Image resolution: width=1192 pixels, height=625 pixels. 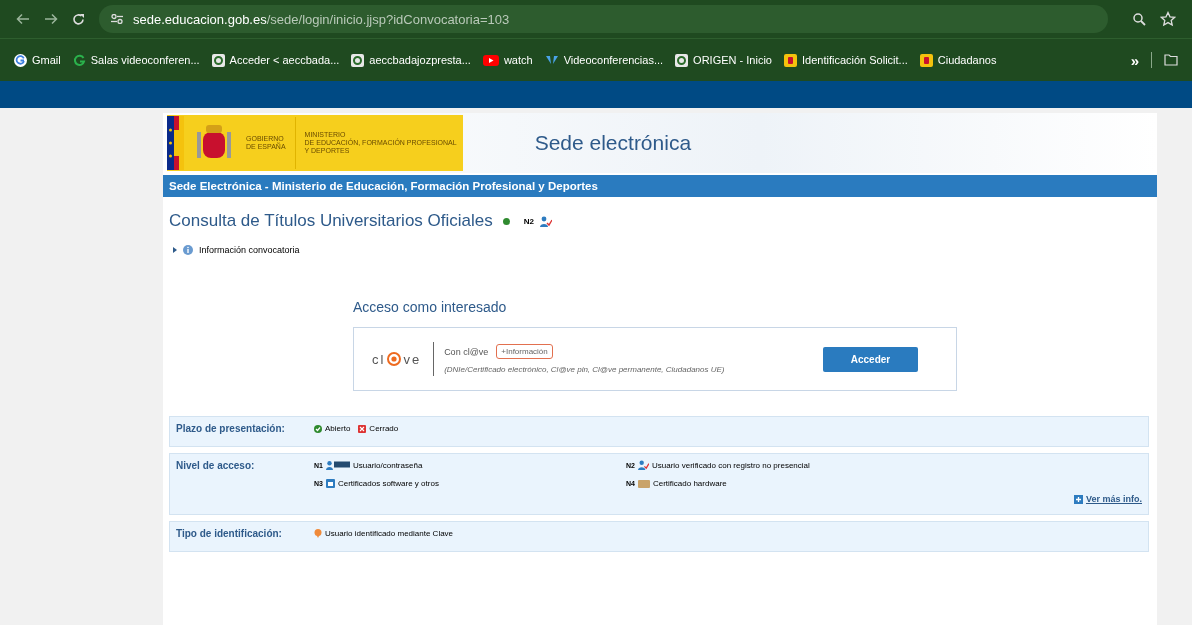 I want to click on zoom-icon, so click(x=1139, y=19).